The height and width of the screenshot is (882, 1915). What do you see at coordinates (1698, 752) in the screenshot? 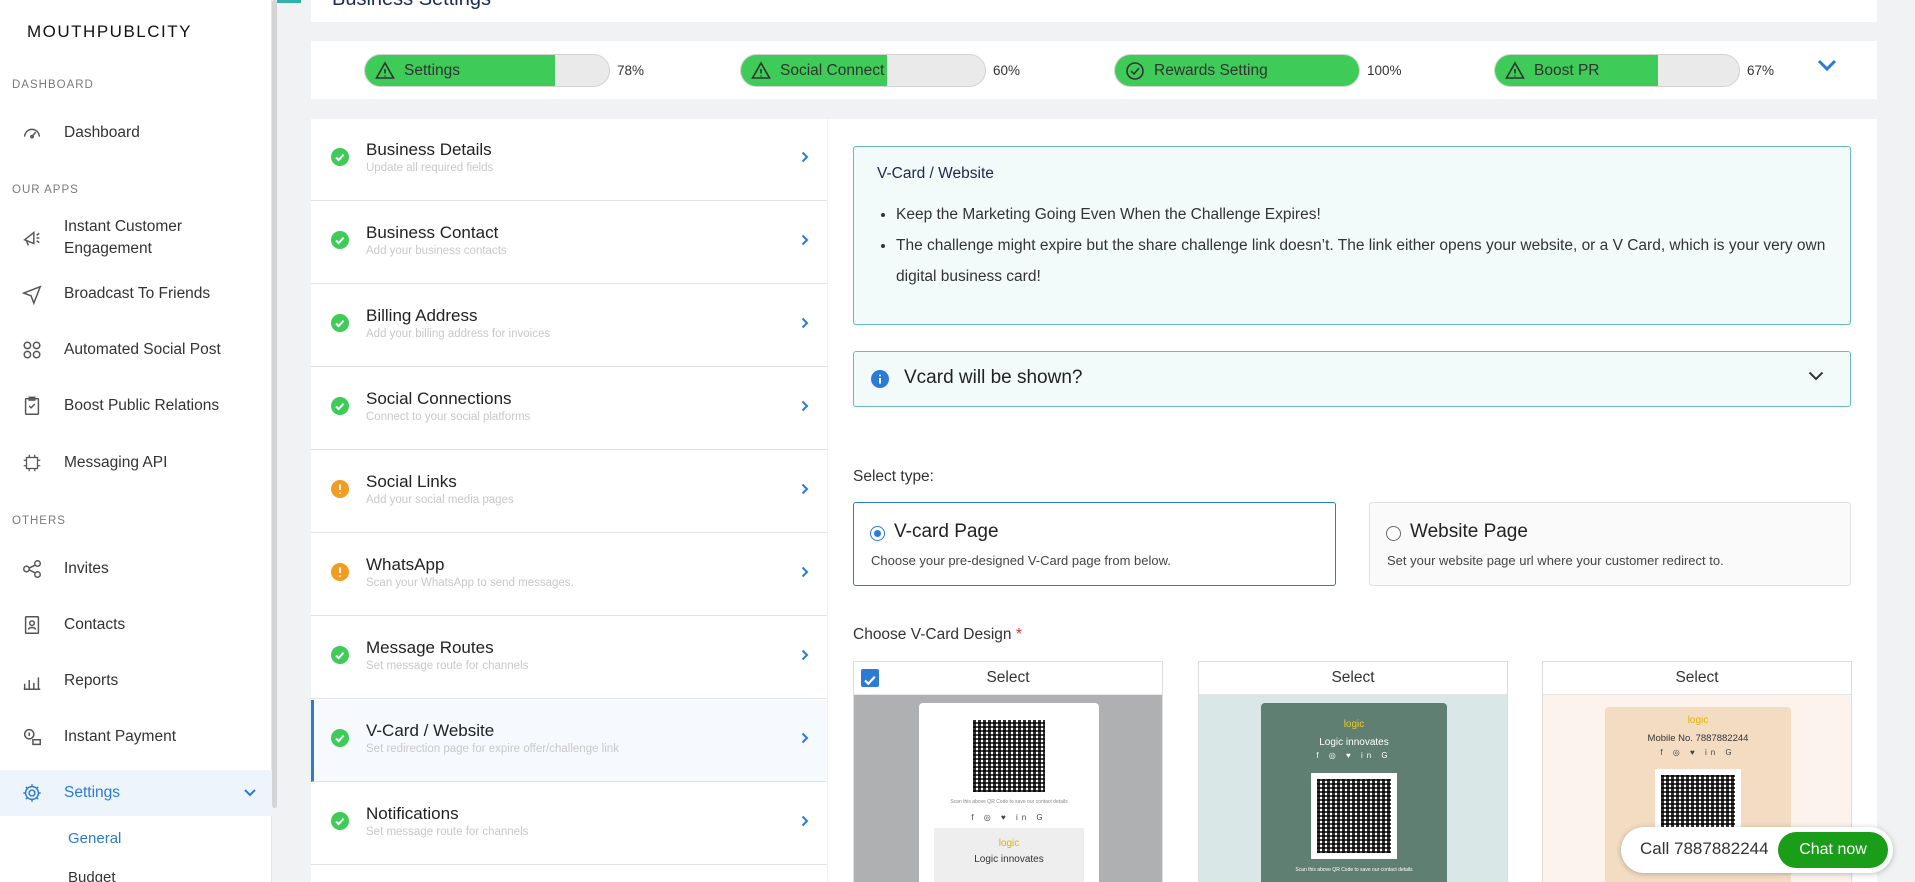
I see `social-icons: f ◎ ♥ in G` at bounding box center [1698, 752].